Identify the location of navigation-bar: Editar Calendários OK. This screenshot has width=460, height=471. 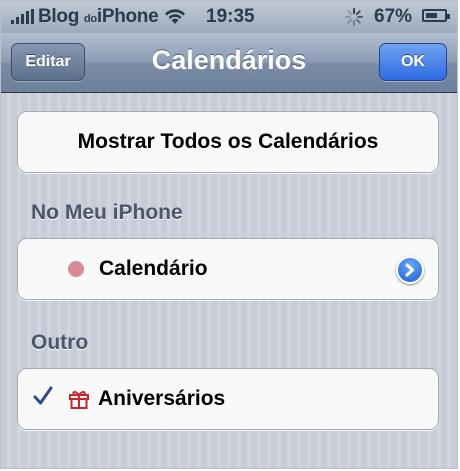
(229, 63).